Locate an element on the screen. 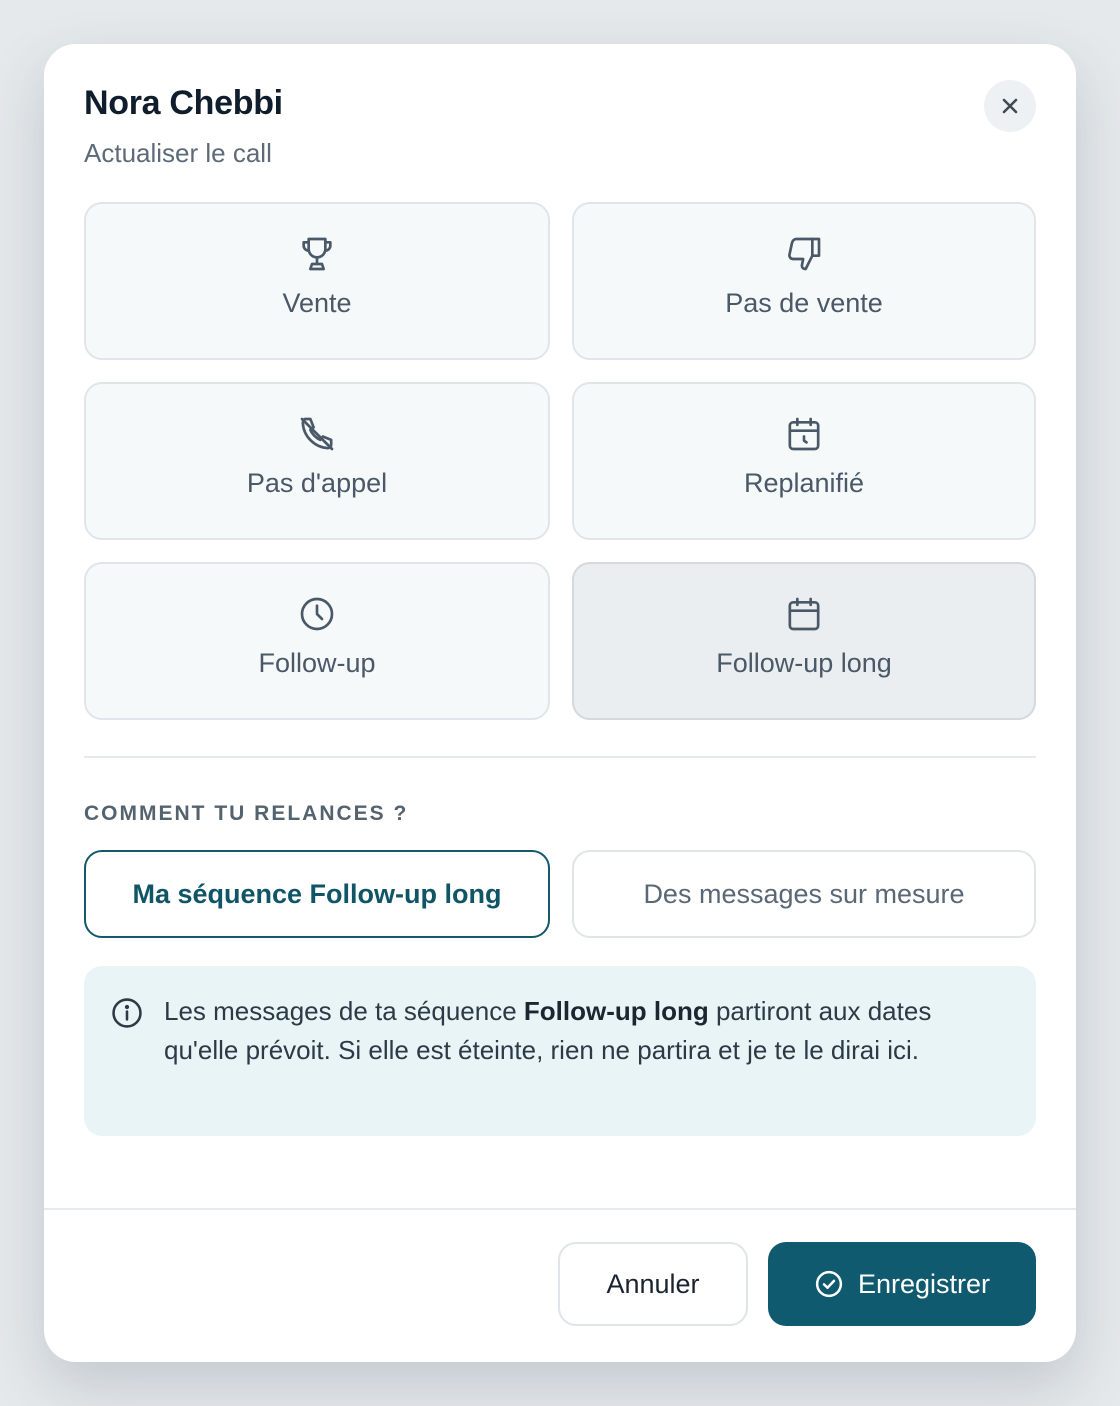  outcome-option-pas-d-appel: Pas d'appel is located at coordinates (317, 461).